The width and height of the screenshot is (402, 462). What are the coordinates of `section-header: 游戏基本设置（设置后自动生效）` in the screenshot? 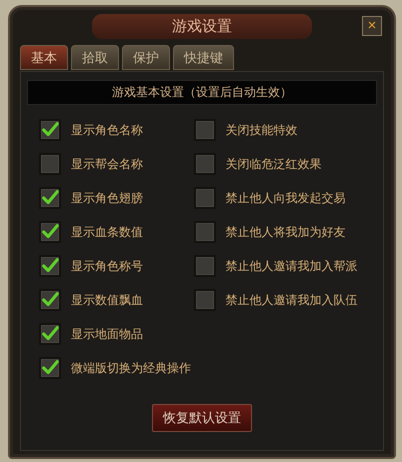 It's located at (202, 92).